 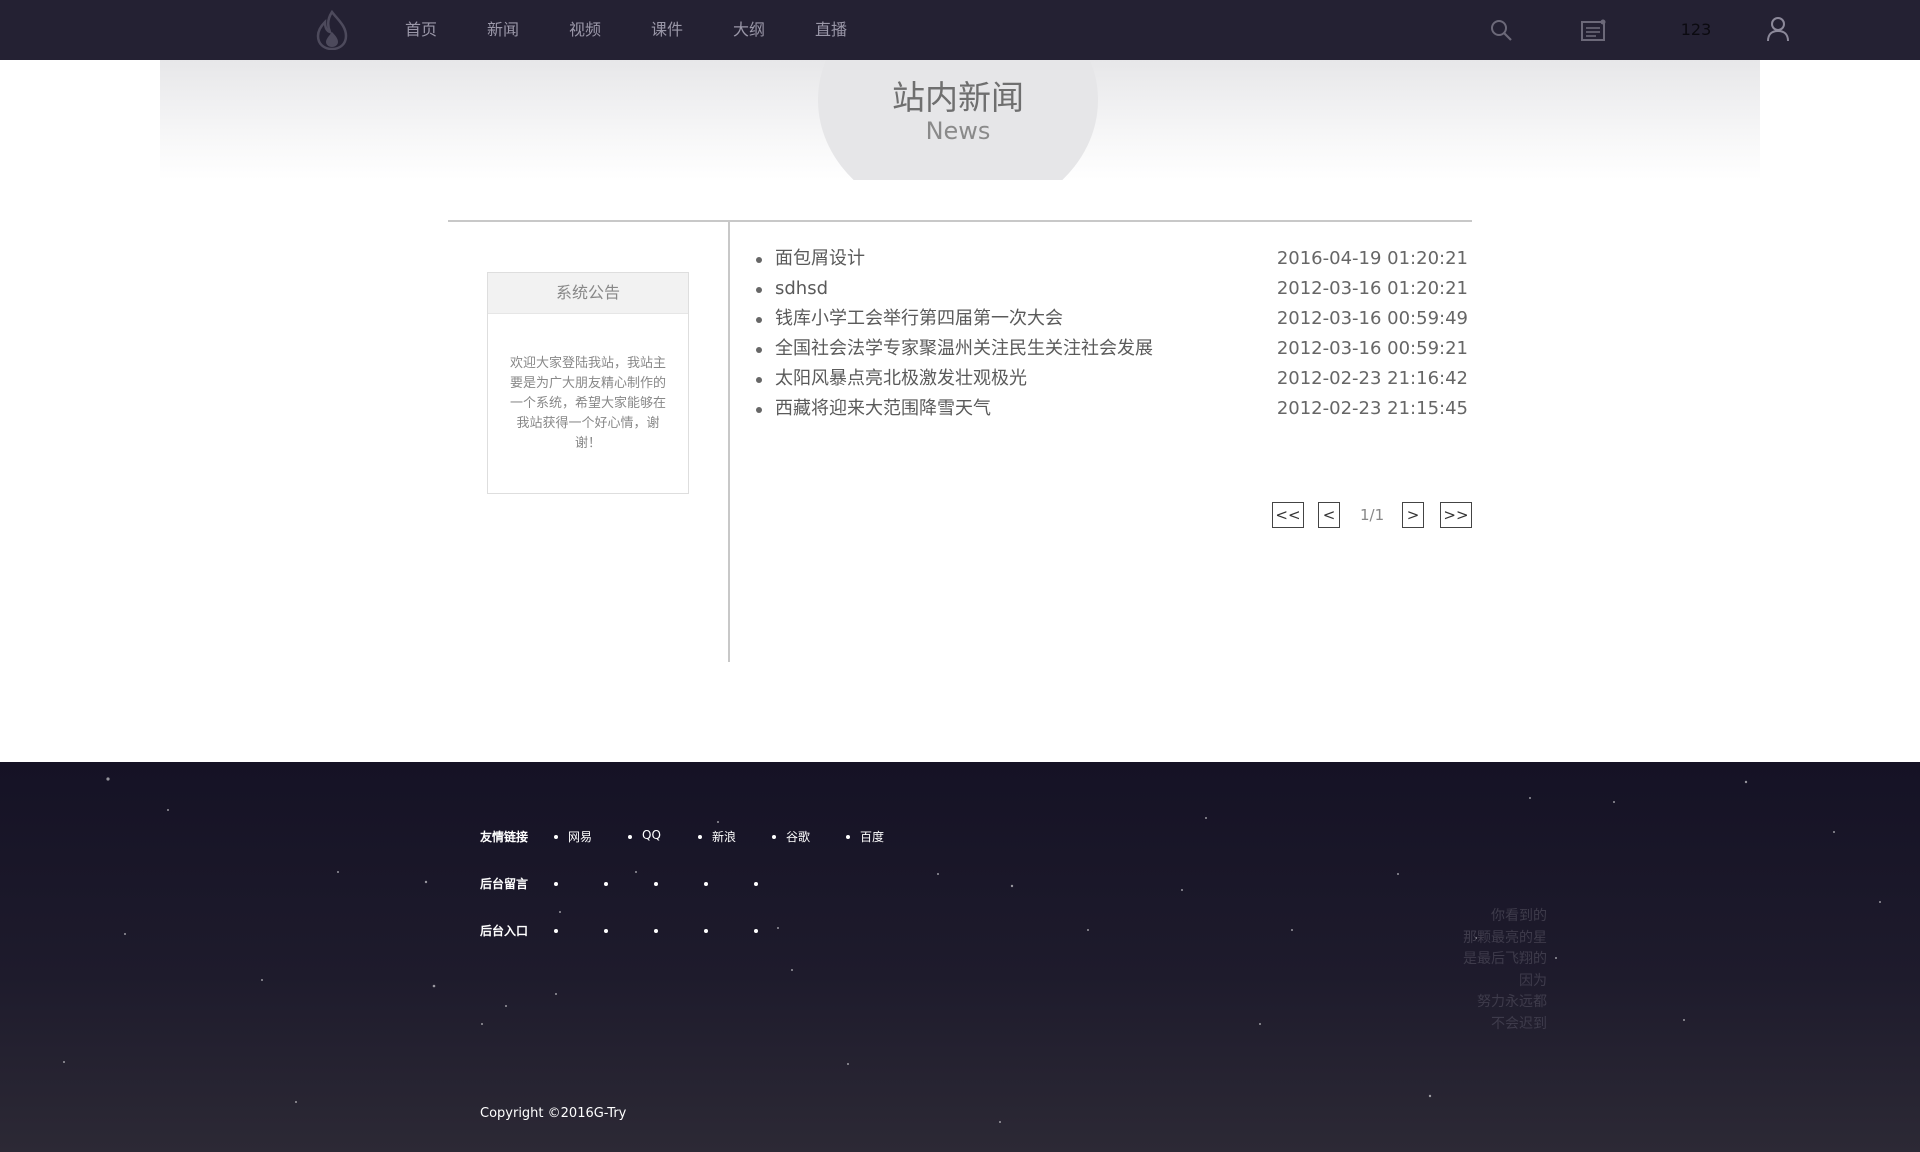 What do you see at coordinates (901, 379) in the screenshot?
I see `news-title-link: 太阳风暴点亮北极激发壮观极光` at bounding box center [901, 379].